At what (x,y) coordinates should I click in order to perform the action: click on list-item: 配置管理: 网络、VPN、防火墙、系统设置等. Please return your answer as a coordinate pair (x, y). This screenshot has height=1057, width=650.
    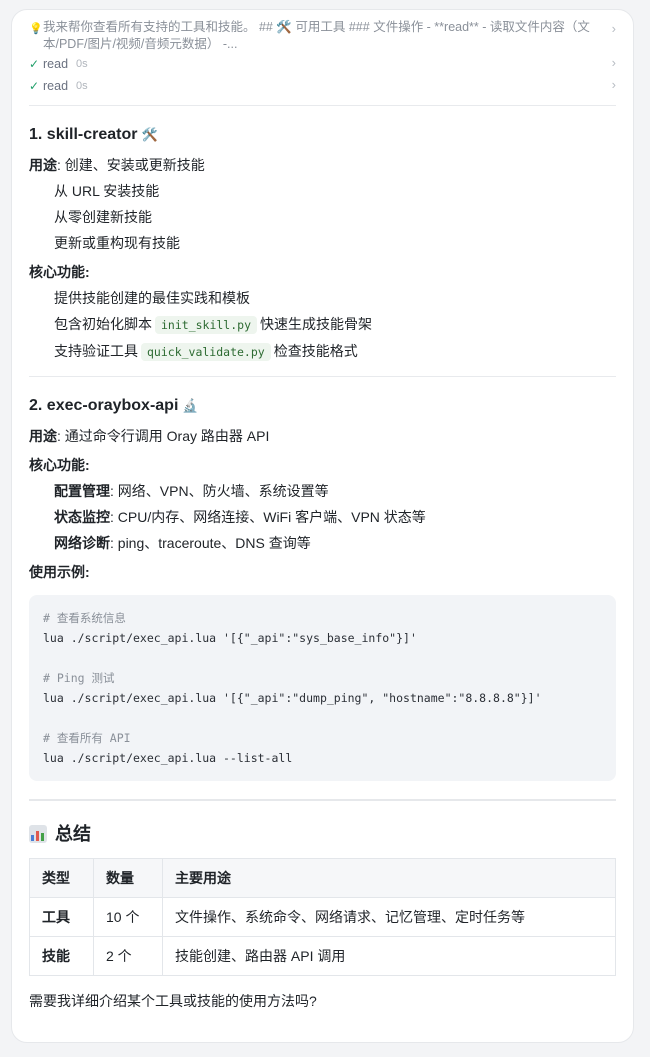
    Looking at the image, I should click on (335, 491).